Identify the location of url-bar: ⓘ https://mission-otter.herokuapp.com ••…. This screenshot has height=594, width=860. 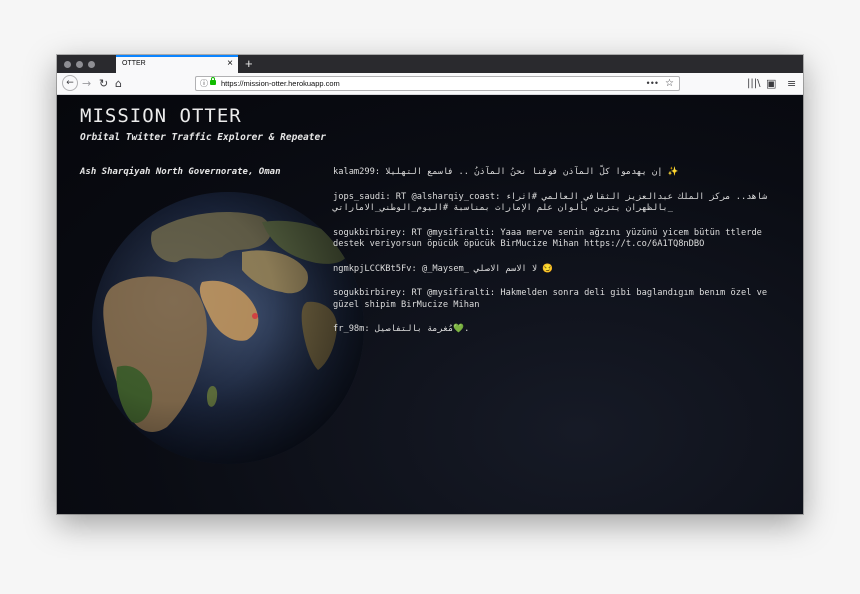
(437, 83).